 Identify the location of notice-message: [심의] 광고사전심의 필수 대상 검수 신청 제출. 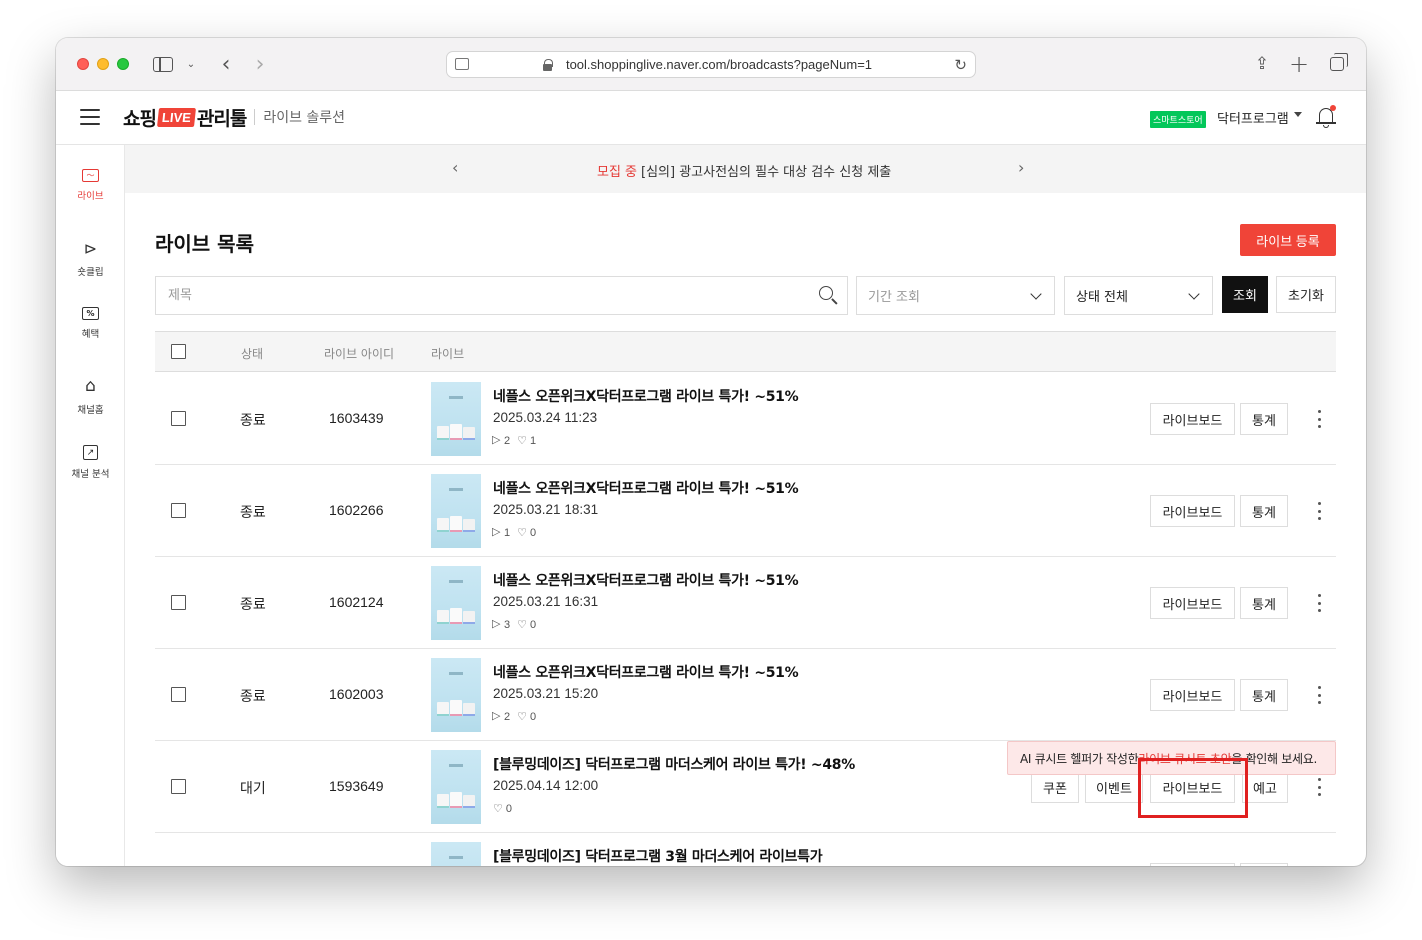
(766, 172).